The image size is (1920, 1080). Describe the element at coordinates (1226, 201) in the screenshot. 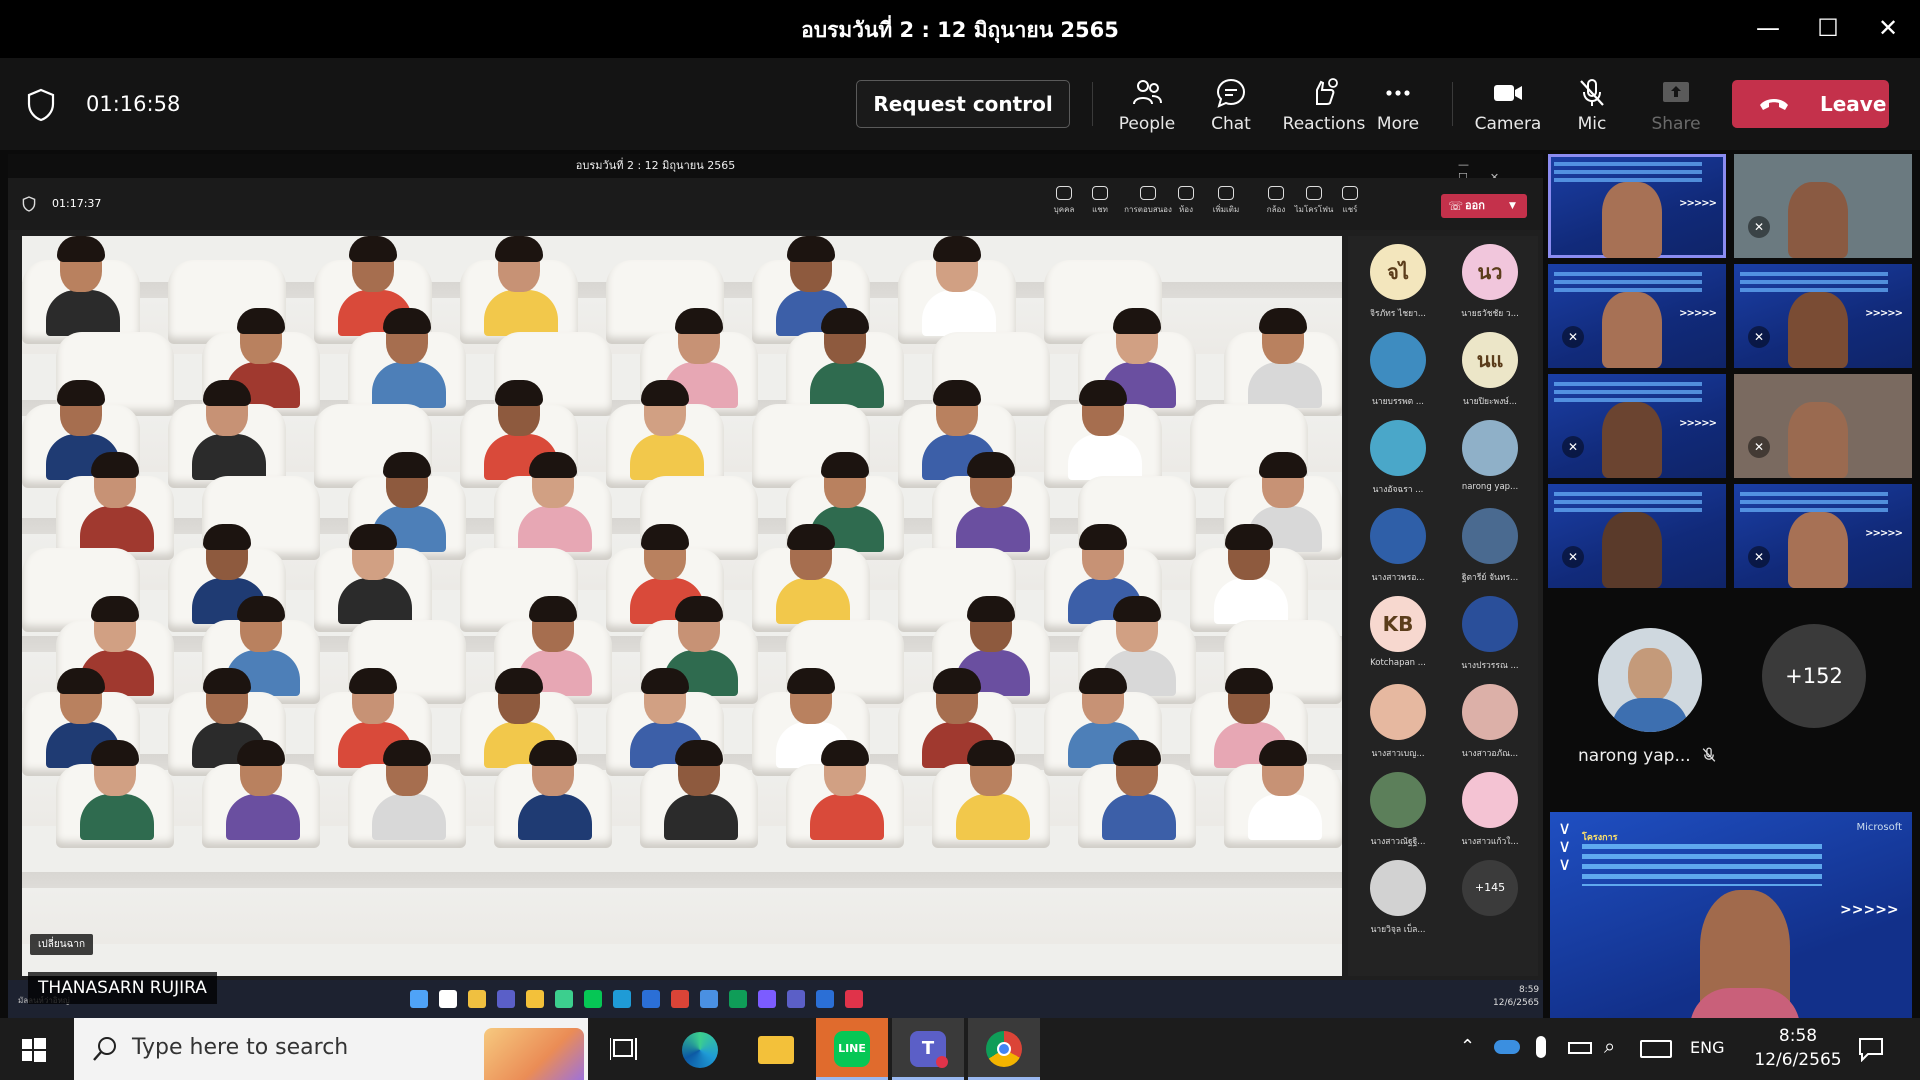

I see `shared-more-button: เพิ่มเติม` at that location.